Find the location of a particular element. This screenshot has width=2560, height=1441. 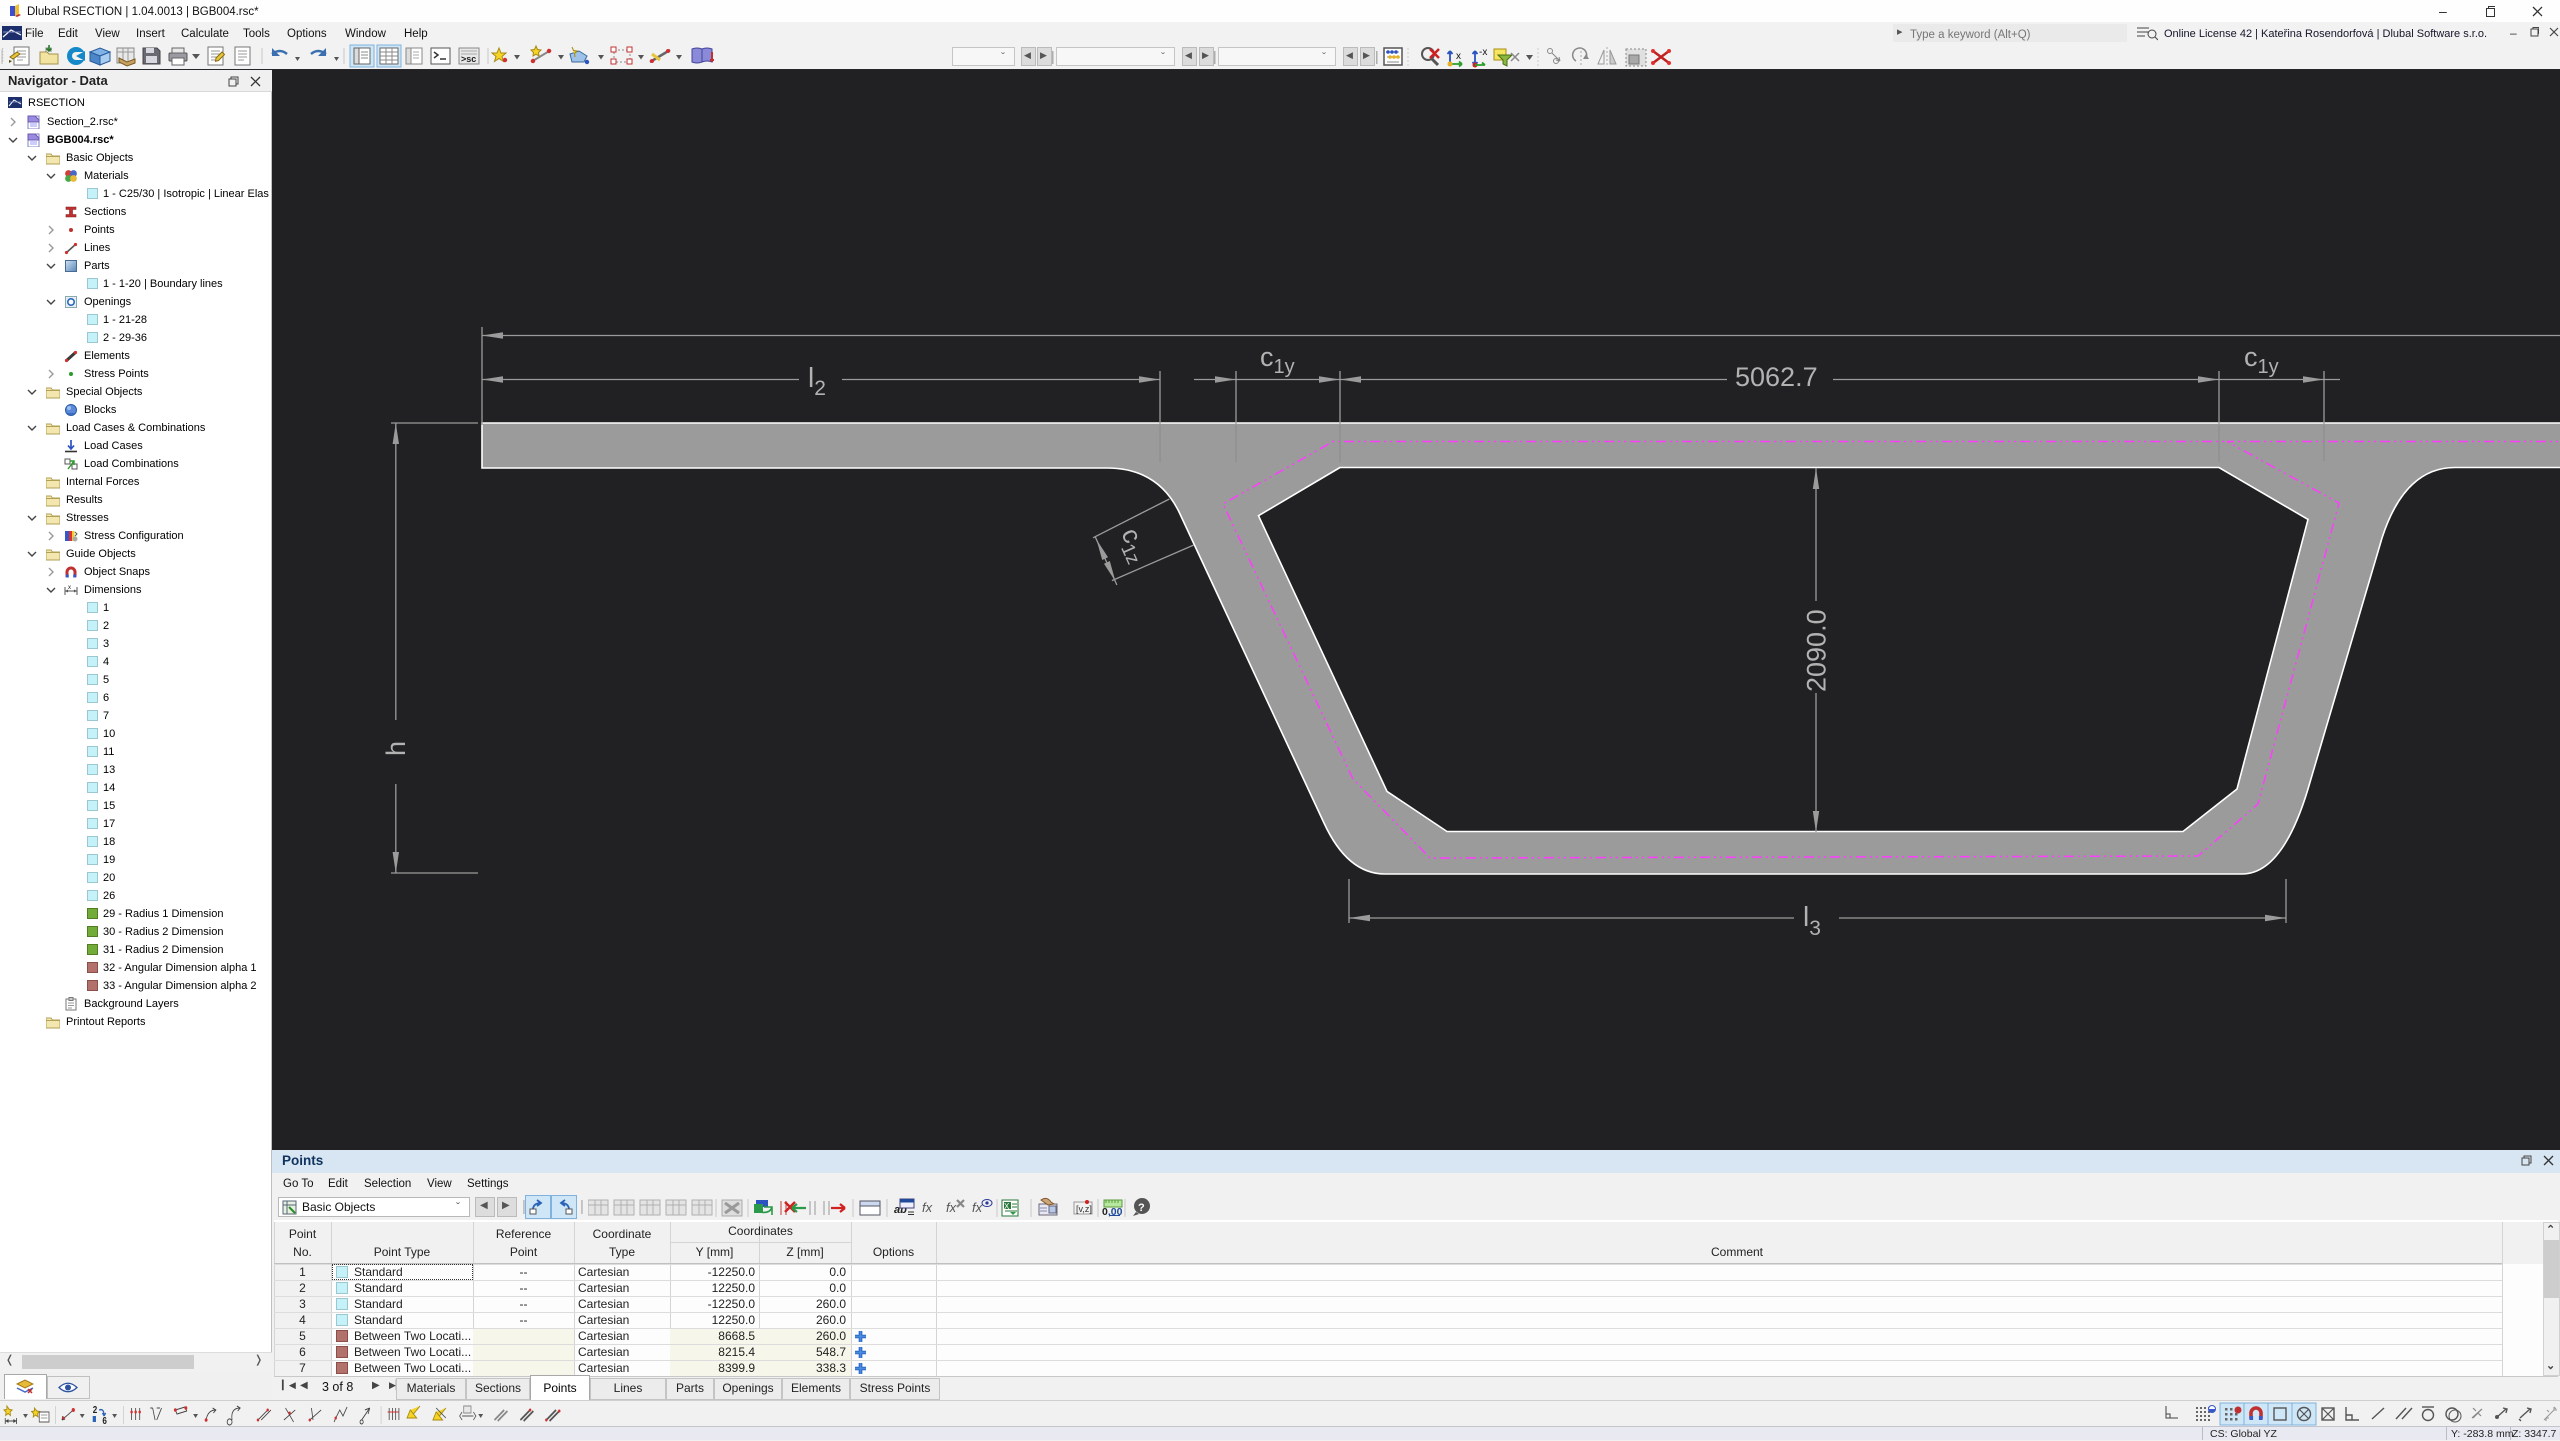

svg-text: 0,00 is located at coordinates (1112, 1212).